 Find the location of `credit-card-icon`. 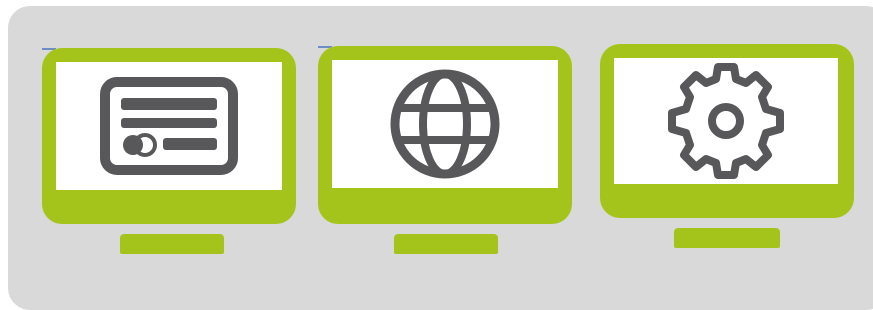

credit-card-icon is located at coordinates (169, 126).